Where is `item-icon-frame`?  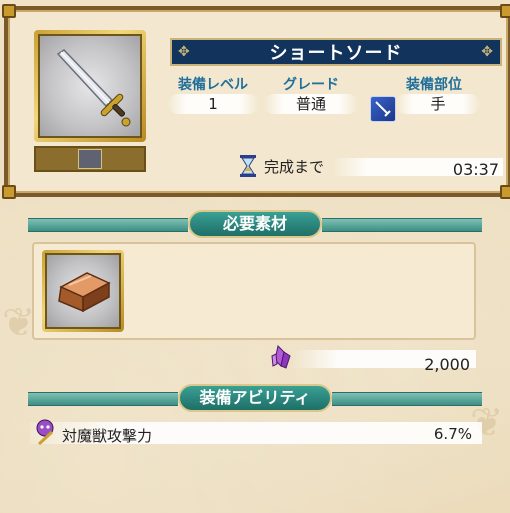 item-icon-frame is located at coordinates (90, 86).